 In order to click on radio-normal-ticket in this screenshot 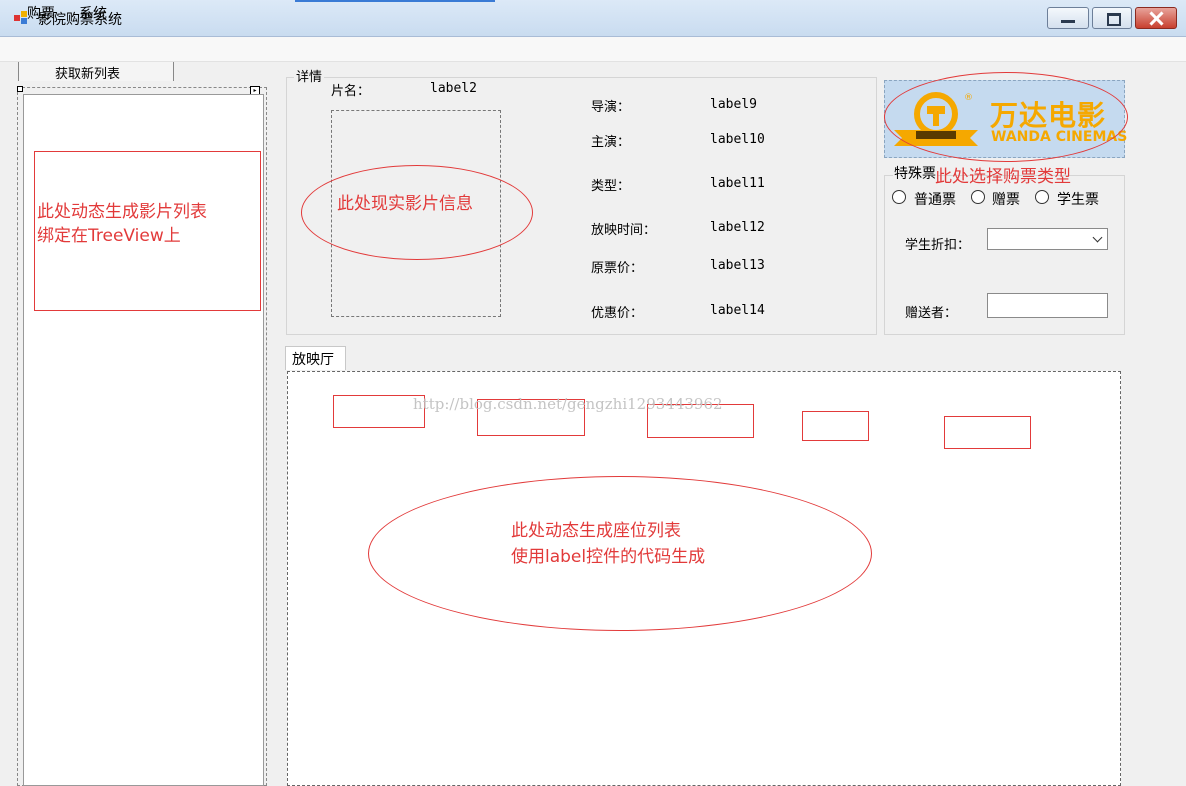, I will do `click(899, 197)`.